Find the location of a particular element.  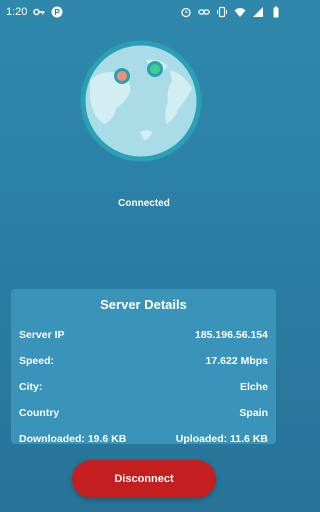

globe-icon is located at coordinates (141, 101).